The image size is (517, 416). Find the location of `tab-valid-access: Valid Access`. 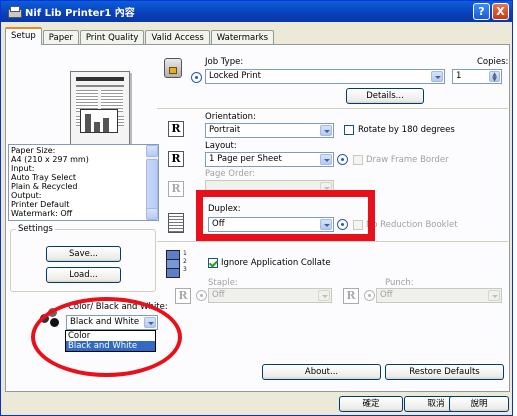

tab-valid-access: Valid Access is located at coordinates (177, 37).